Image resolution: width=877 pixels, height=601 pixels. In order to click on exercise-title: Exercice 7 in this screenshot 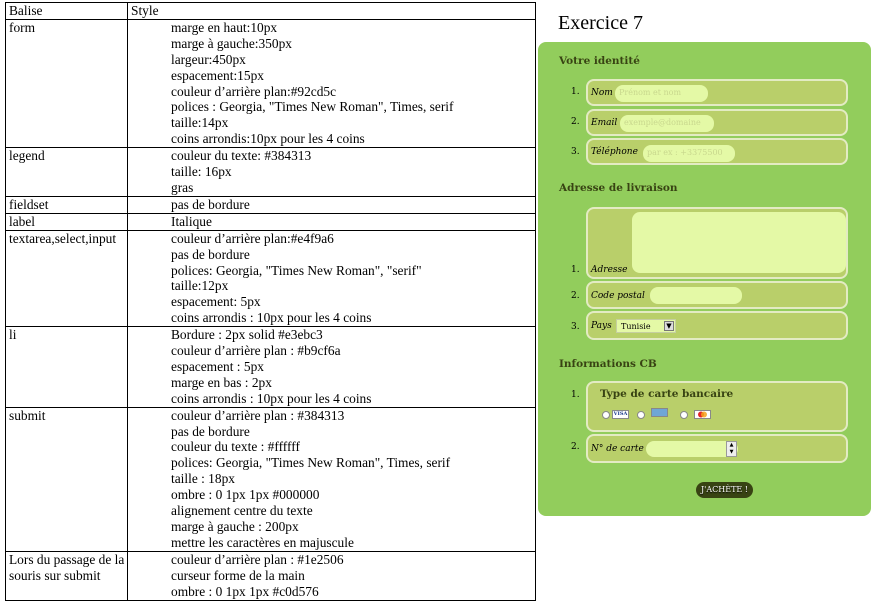, I will do `click(600, 23)`.